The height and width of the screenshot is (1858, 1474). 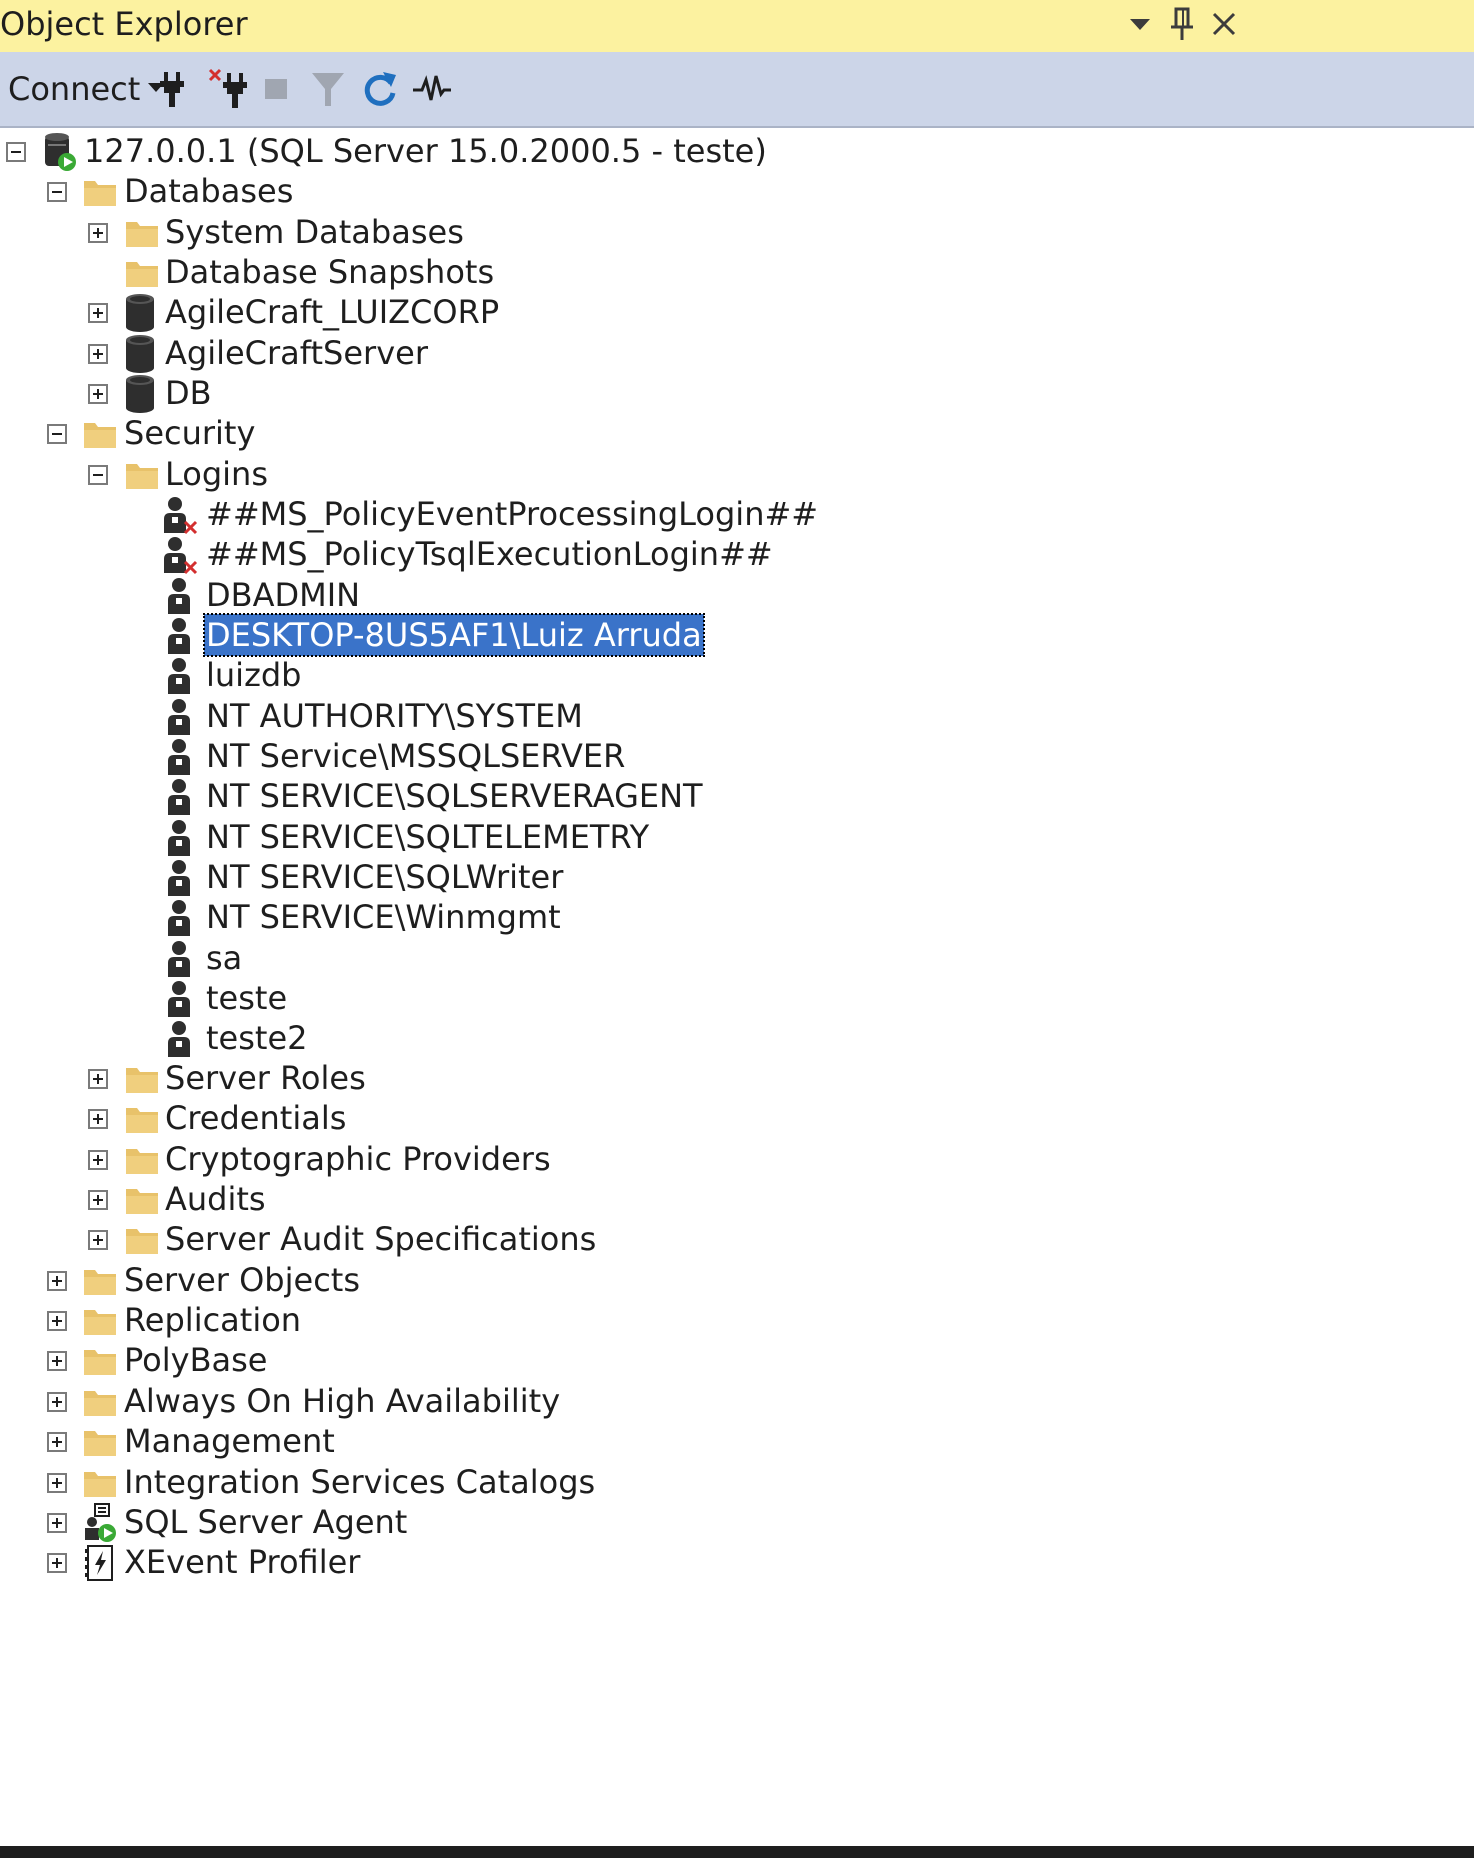 I want to click on refresh-icon, so click(x=380, y=89).